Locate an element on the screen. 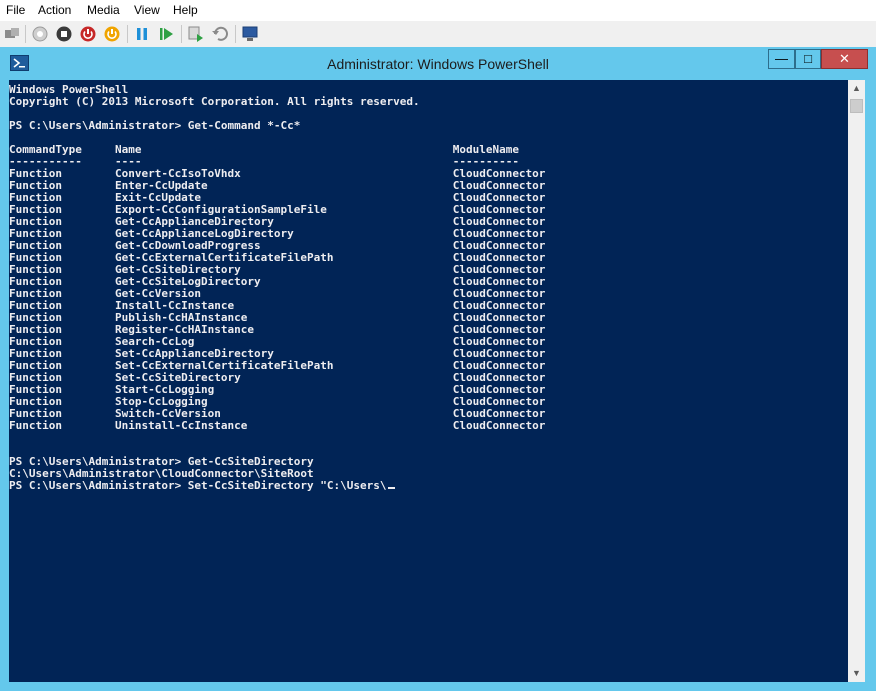  close-button: ✕ is located at coordinates (844, 59).